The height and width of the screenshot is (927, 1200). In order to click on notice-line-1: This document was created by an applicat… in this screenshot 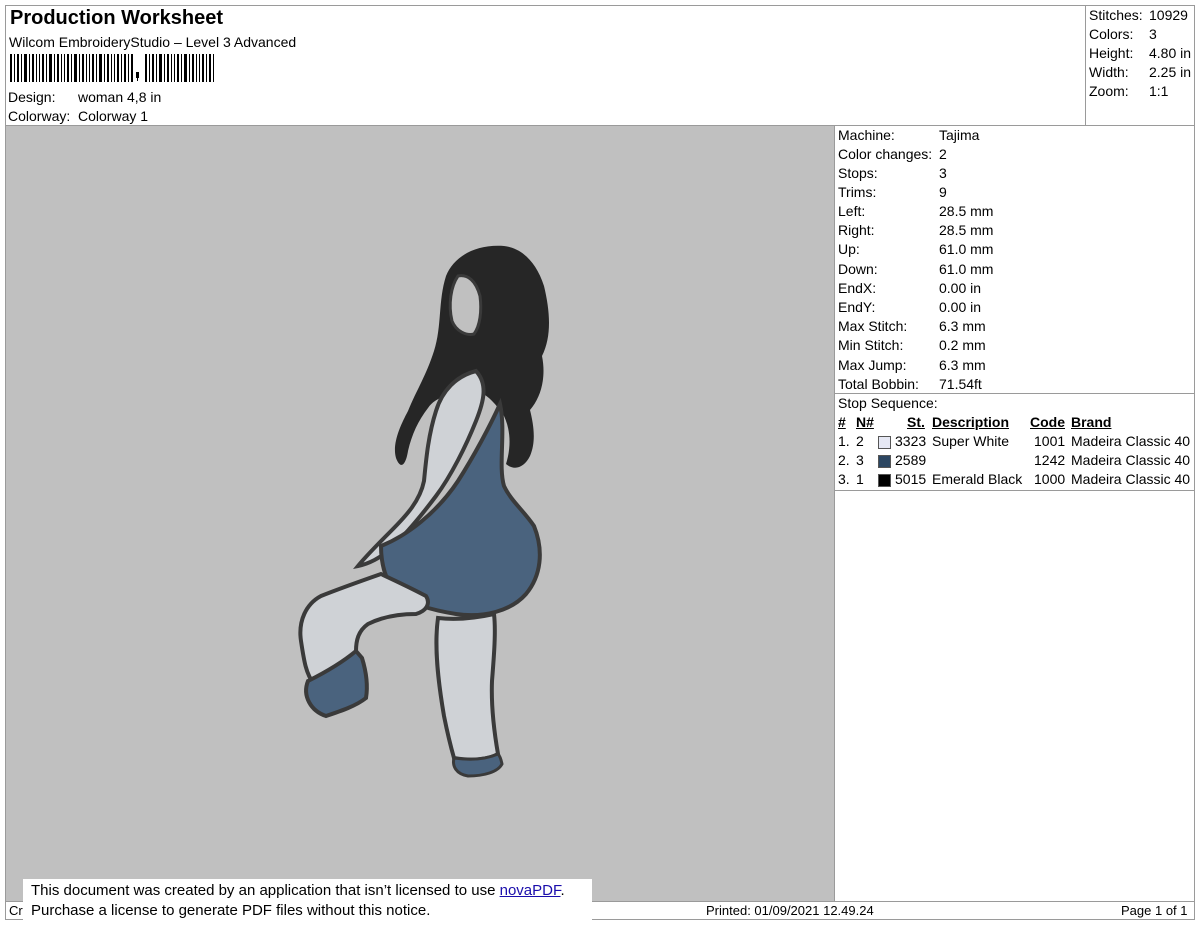, I will do `click(311, 891)`.